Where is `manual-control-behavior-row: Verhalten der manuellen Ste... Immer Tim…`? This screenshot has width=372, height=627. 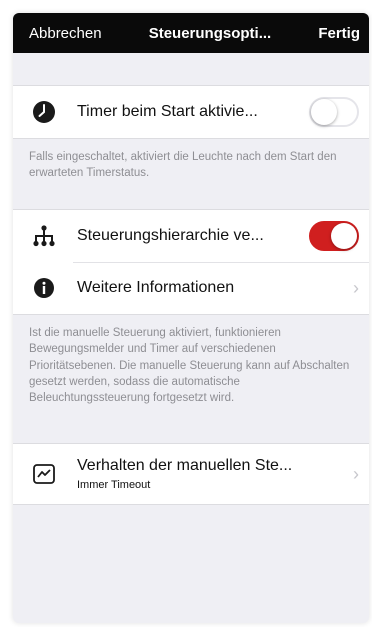 manual-control-behavior-row: Verhalten der manuellen Ste... Immer Tim… is located at coordinates (191, 474).